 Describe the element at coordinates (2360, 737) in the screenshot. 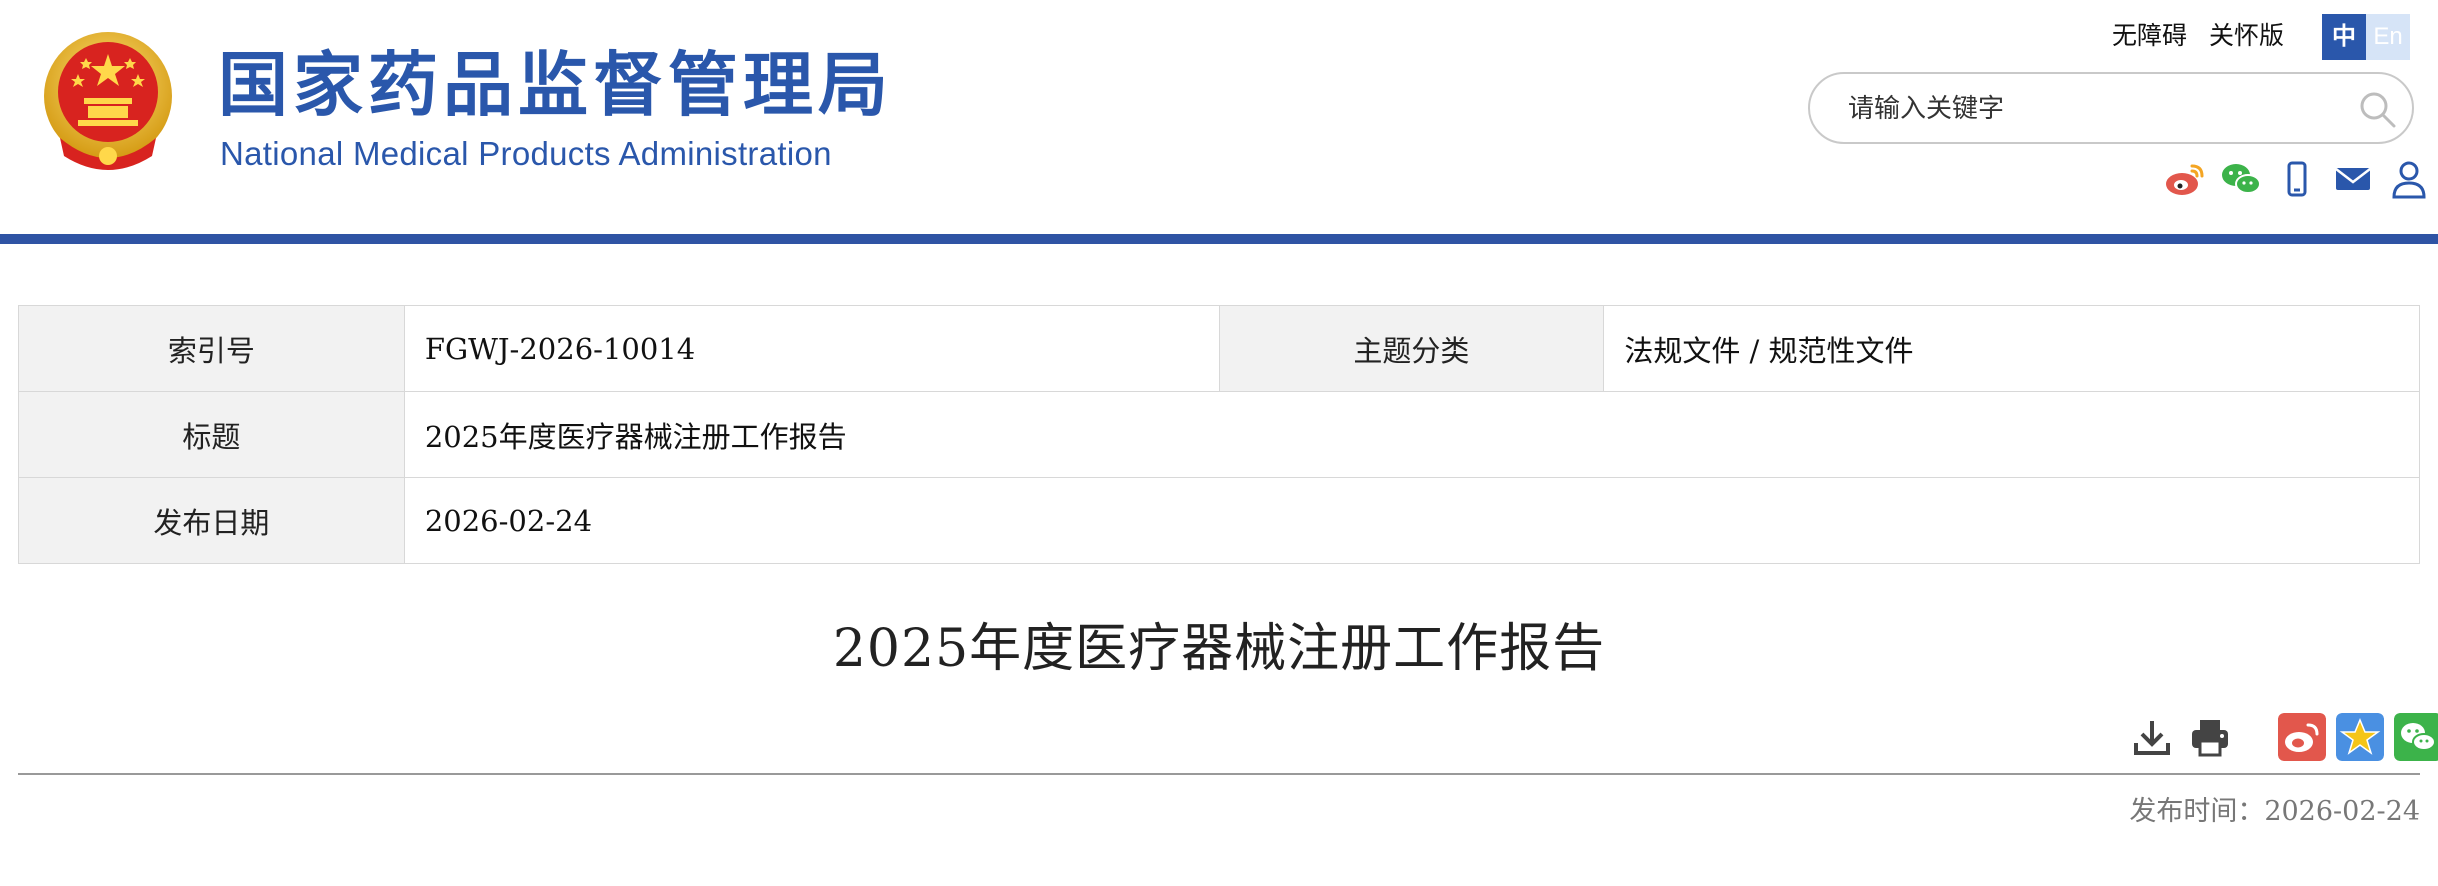

I see `favorite-star-icon` at that location.